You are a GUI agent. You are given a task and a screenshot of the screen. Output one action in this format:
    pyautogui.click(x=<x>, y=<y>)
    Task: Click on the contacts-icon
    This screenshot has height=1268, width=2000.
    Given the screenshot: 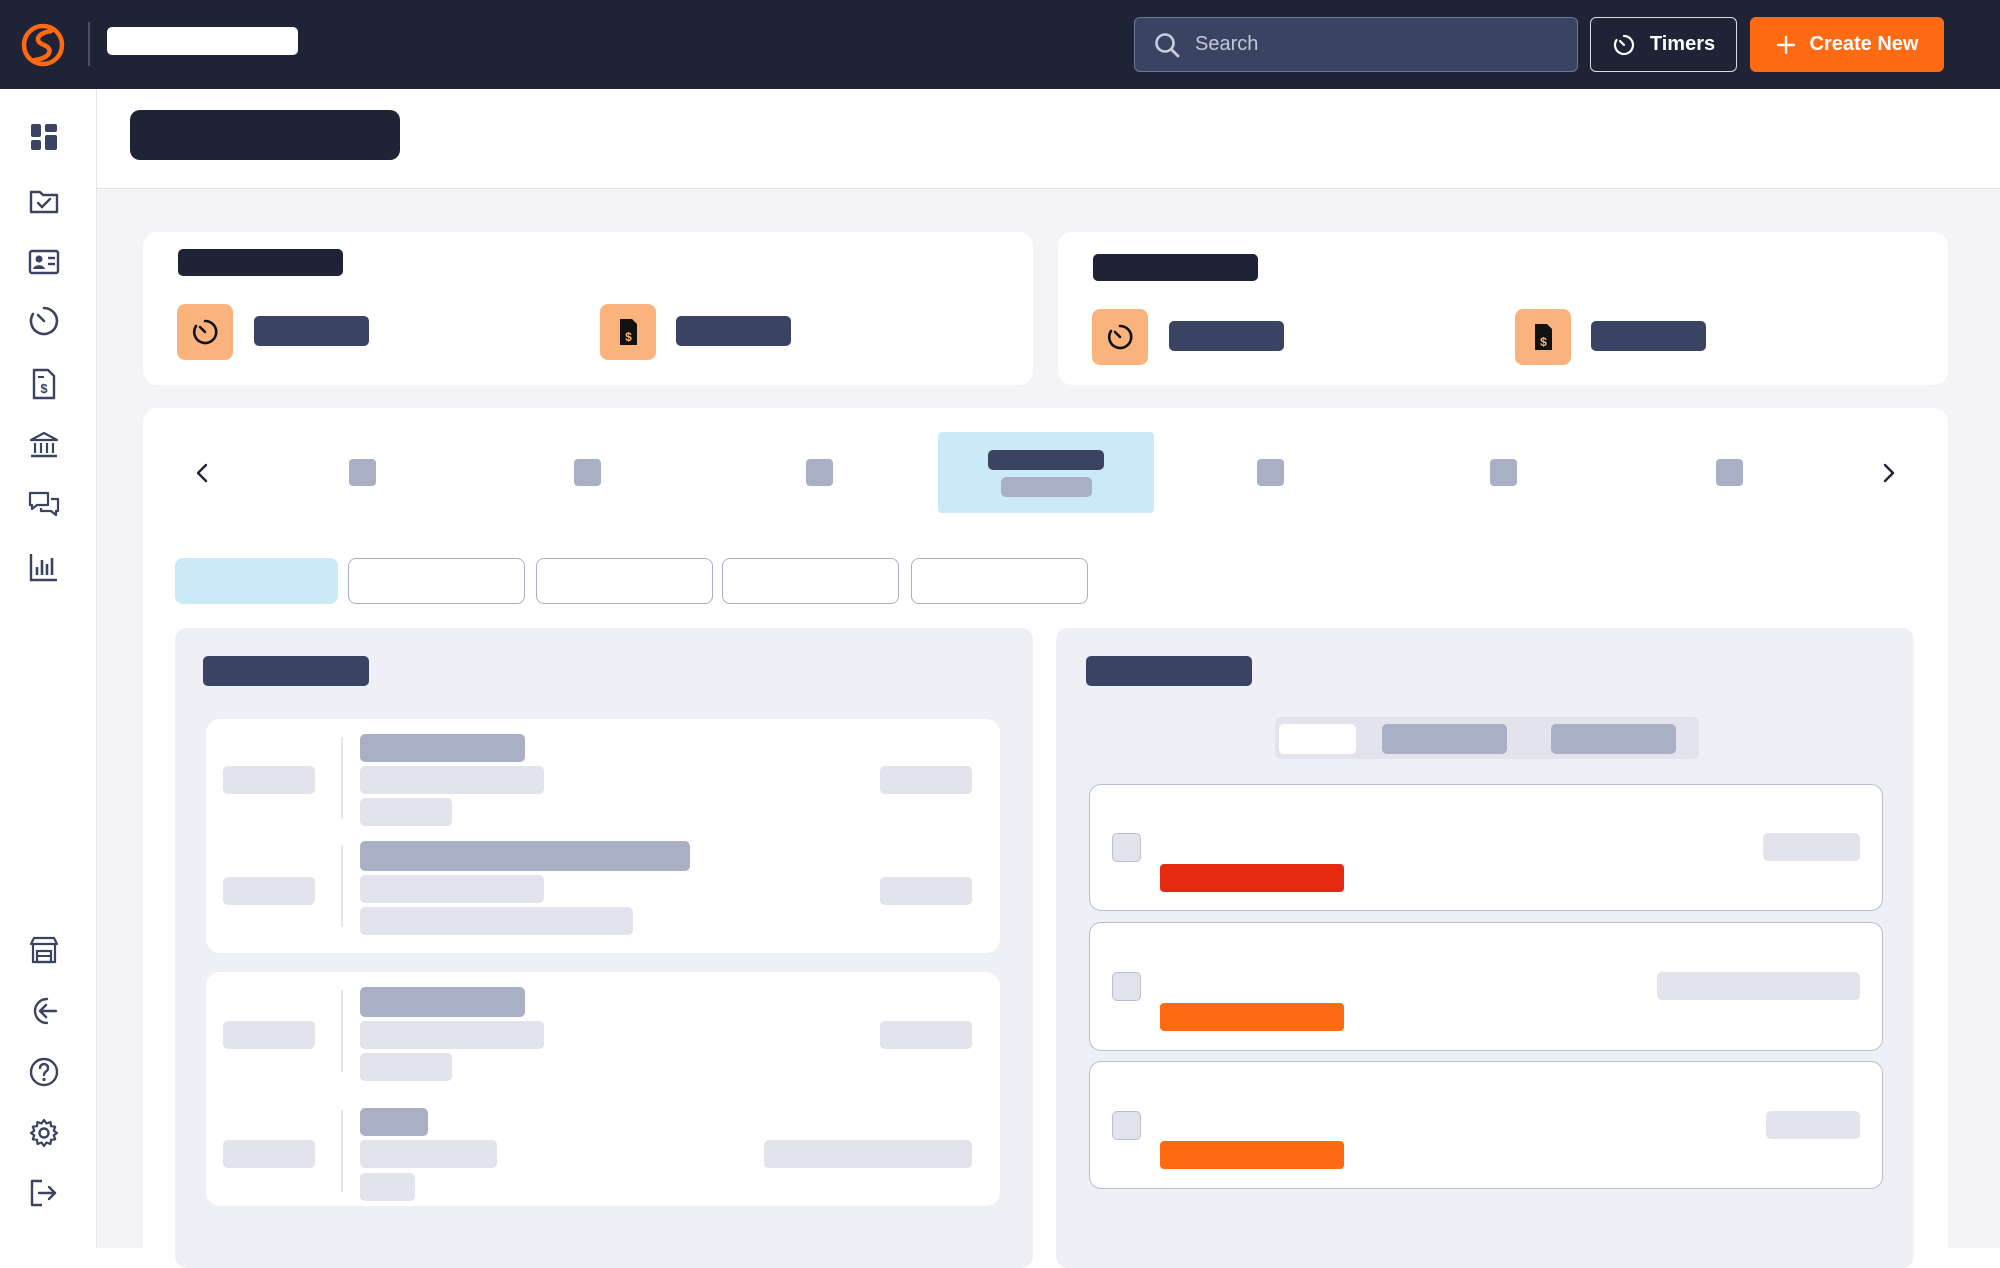 What is the action you would take?
    pyautogui.click(x=44, y=262)
    